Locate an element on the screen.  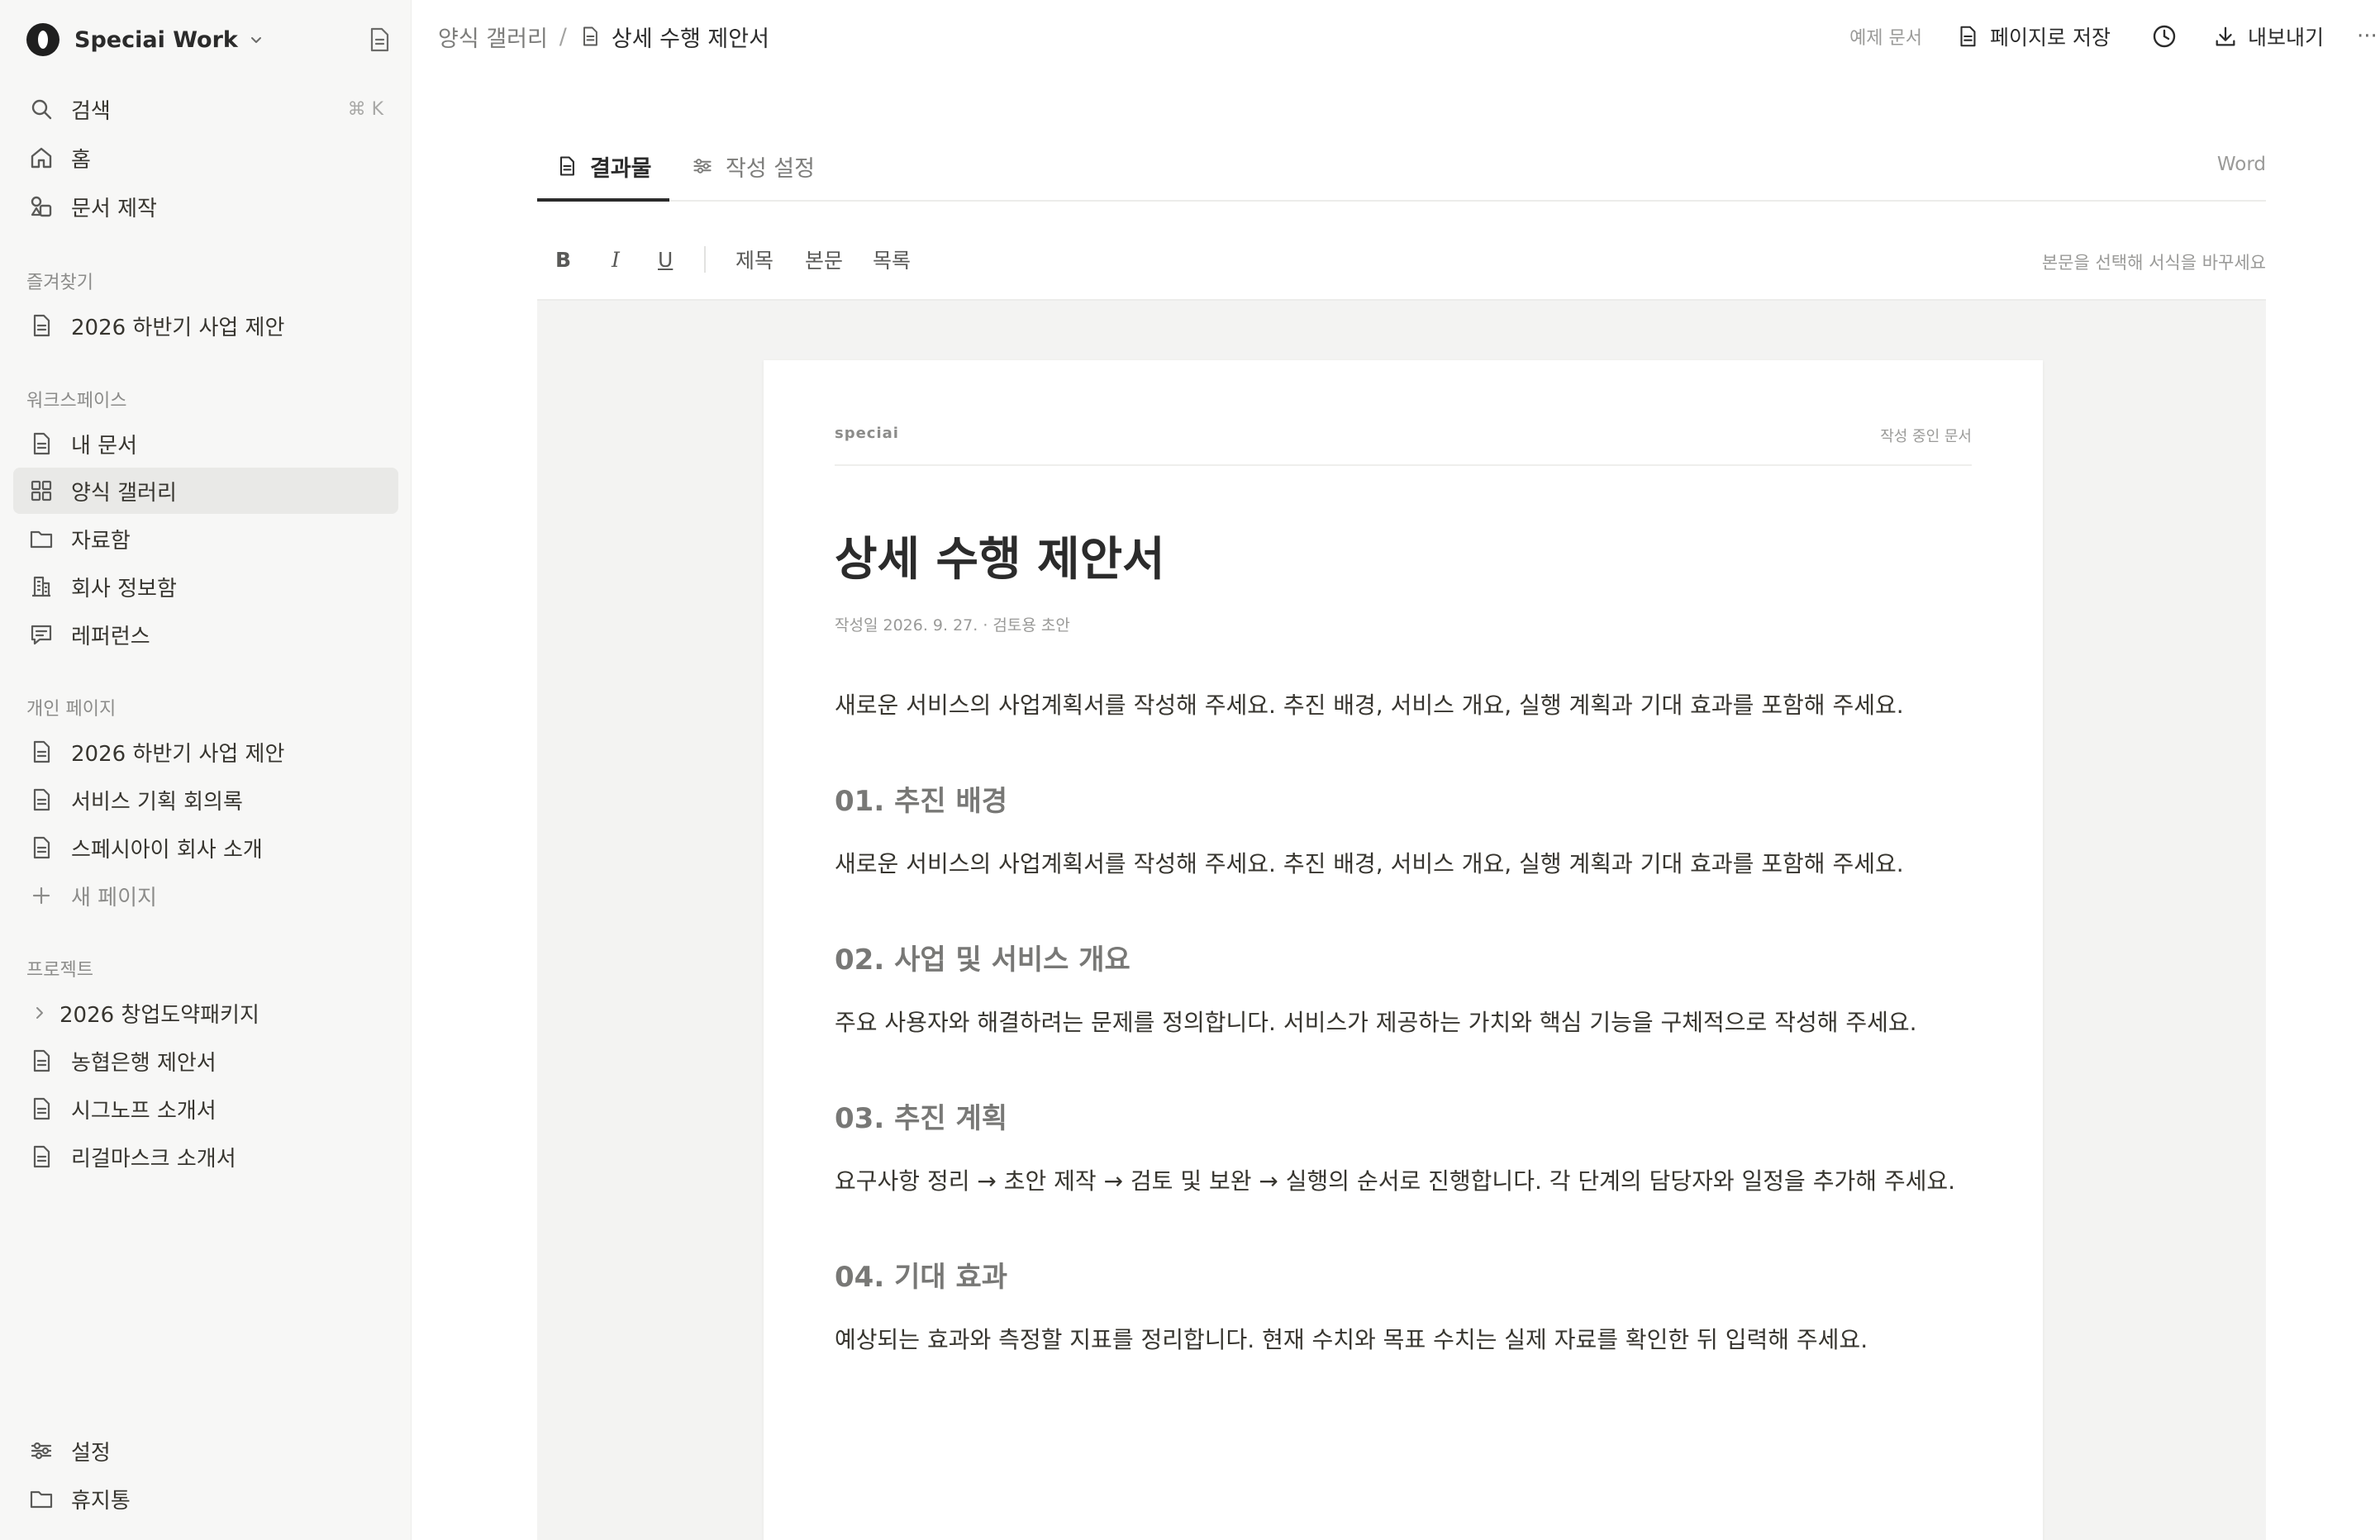
chevron-right-icon is located at coordinates (39, 1013).